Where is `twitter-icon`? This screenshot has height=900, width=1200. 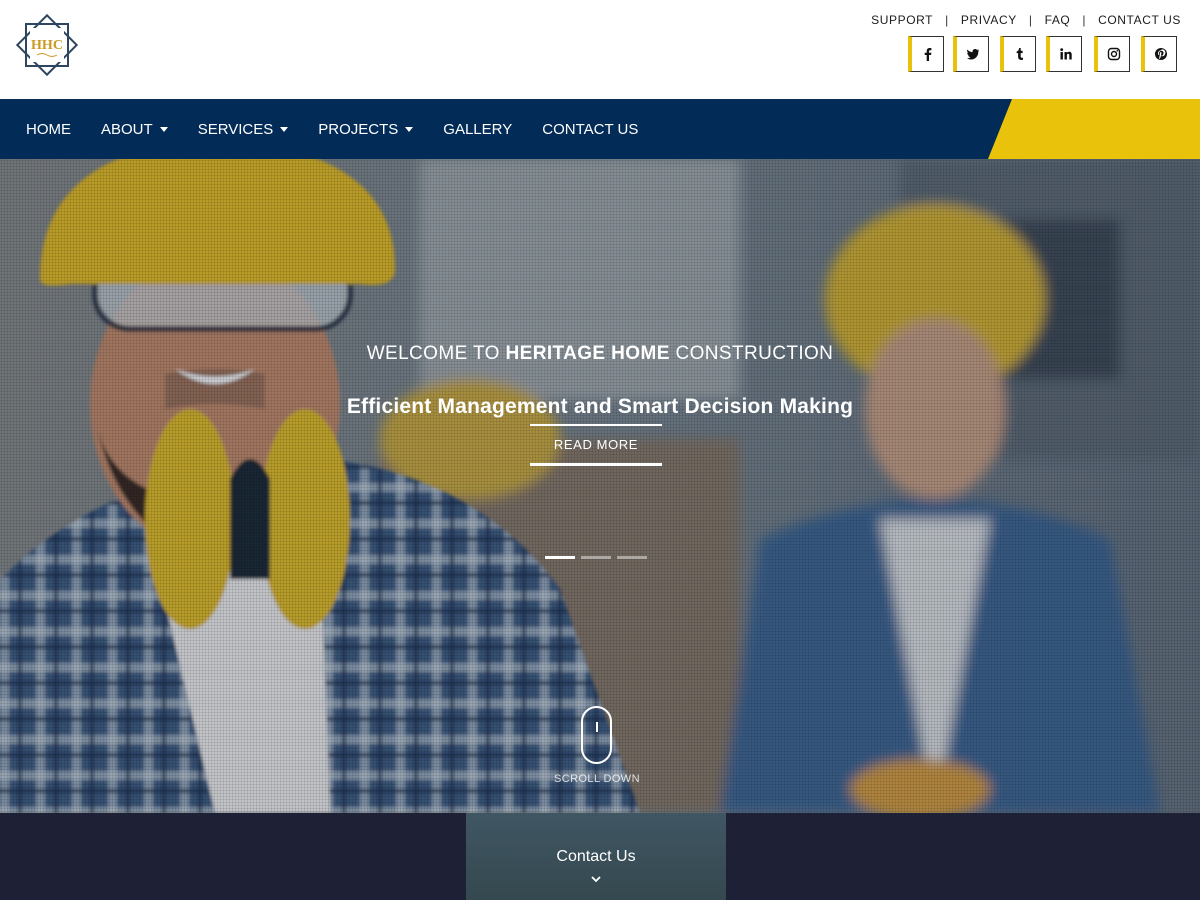 twitter-icon is located at coordinates (972, 54).